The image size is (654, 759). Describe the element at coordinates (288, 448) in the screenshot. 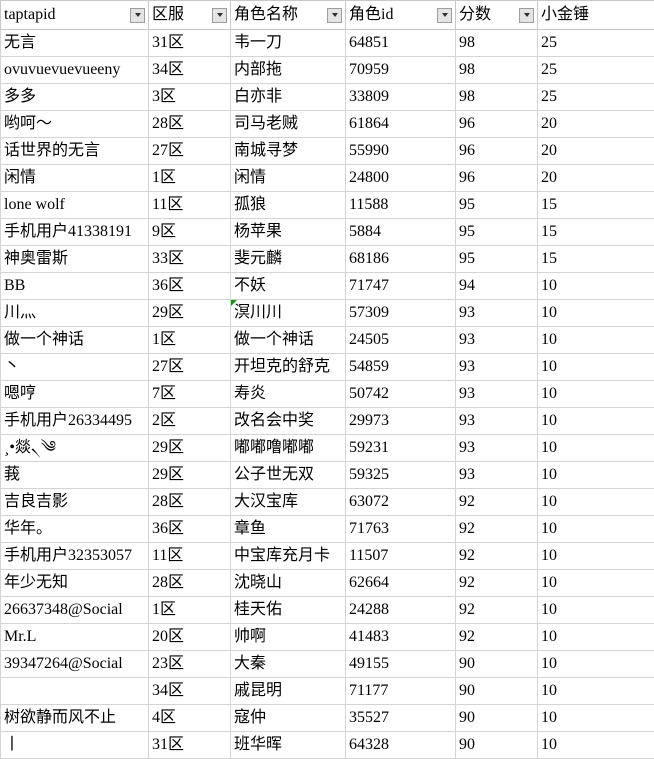

I see `cell-name: 嘟嘟噜嘟嘟` at that location.